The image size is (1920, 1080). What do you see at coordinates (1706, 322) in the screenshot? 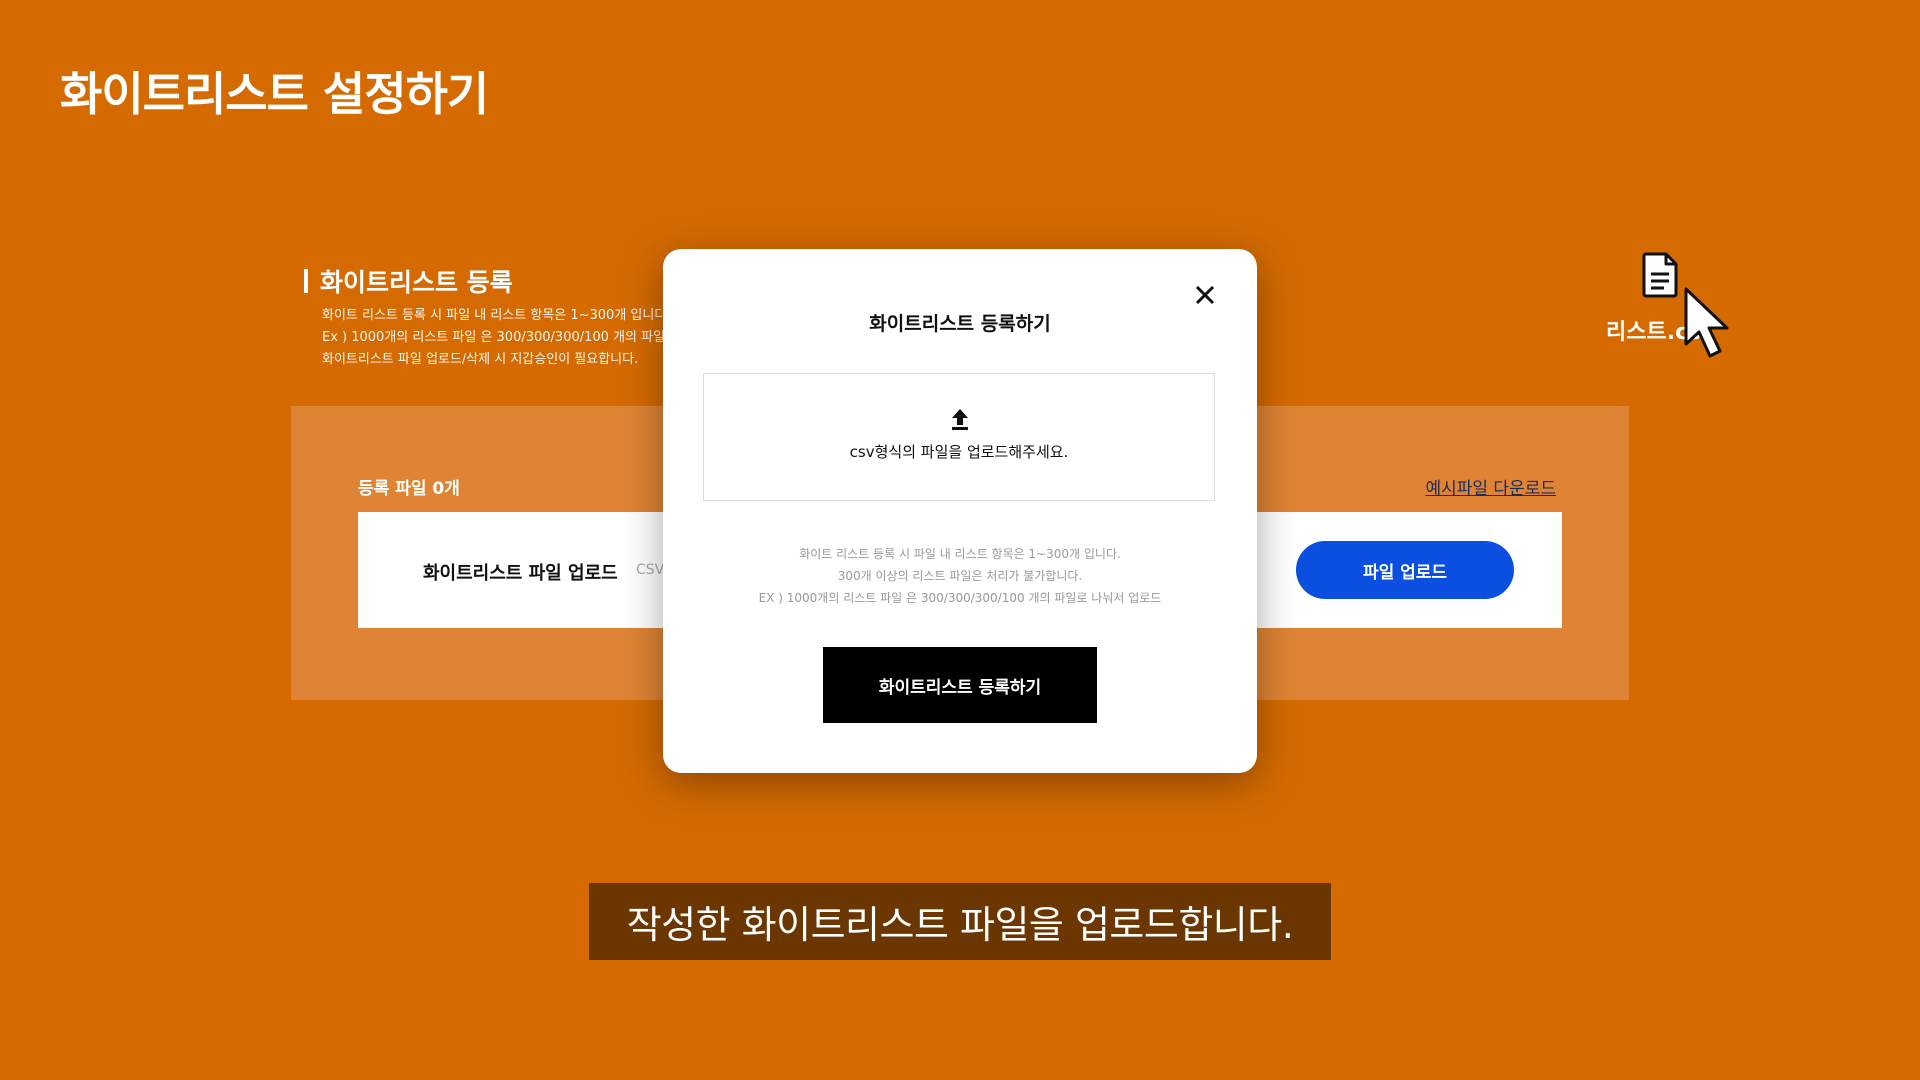
I see `mouse-pointer-icon` at bounding box center [1706, 322].